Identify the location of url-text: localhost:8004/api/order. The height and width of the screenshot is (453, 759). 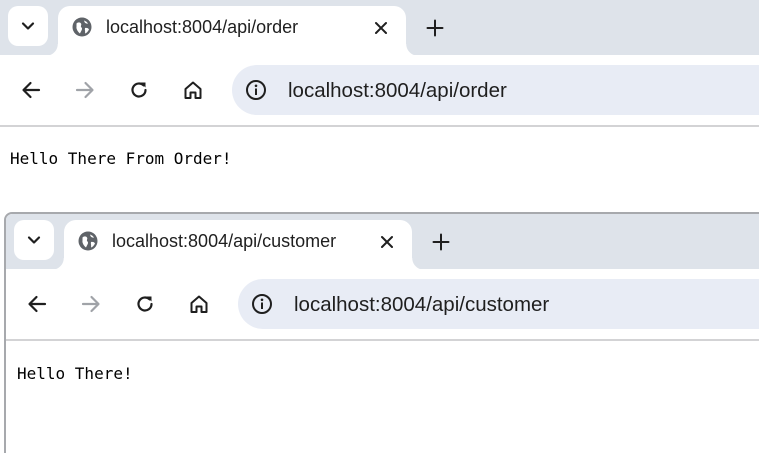
(397, 91).